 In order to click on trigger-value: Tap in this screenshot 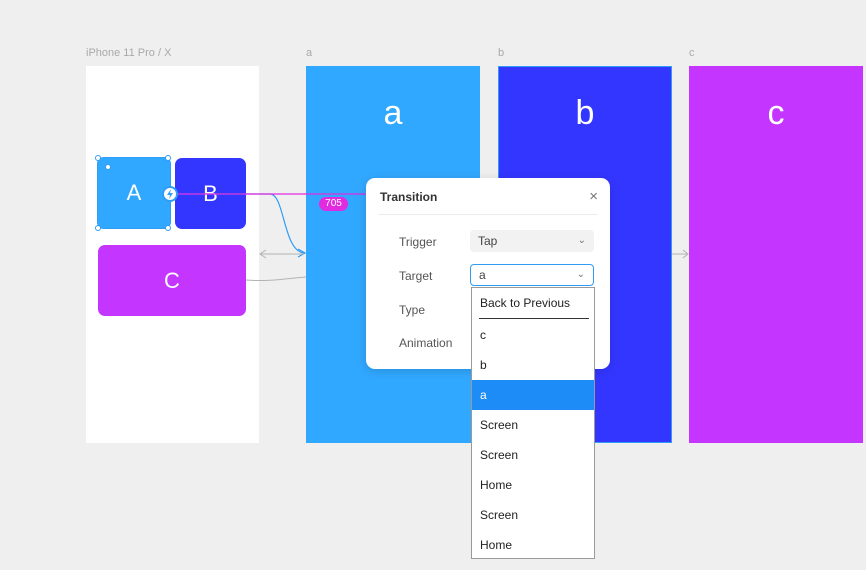, I will do `click(488, 241)`.